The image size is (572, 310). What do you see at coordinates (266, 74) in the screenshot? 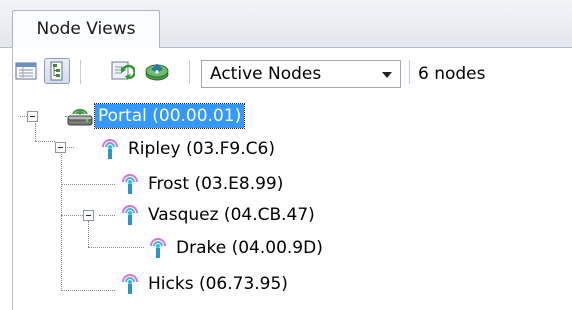
I see `node-filter-value: Active Nodes` at bounding box center [266, 74].